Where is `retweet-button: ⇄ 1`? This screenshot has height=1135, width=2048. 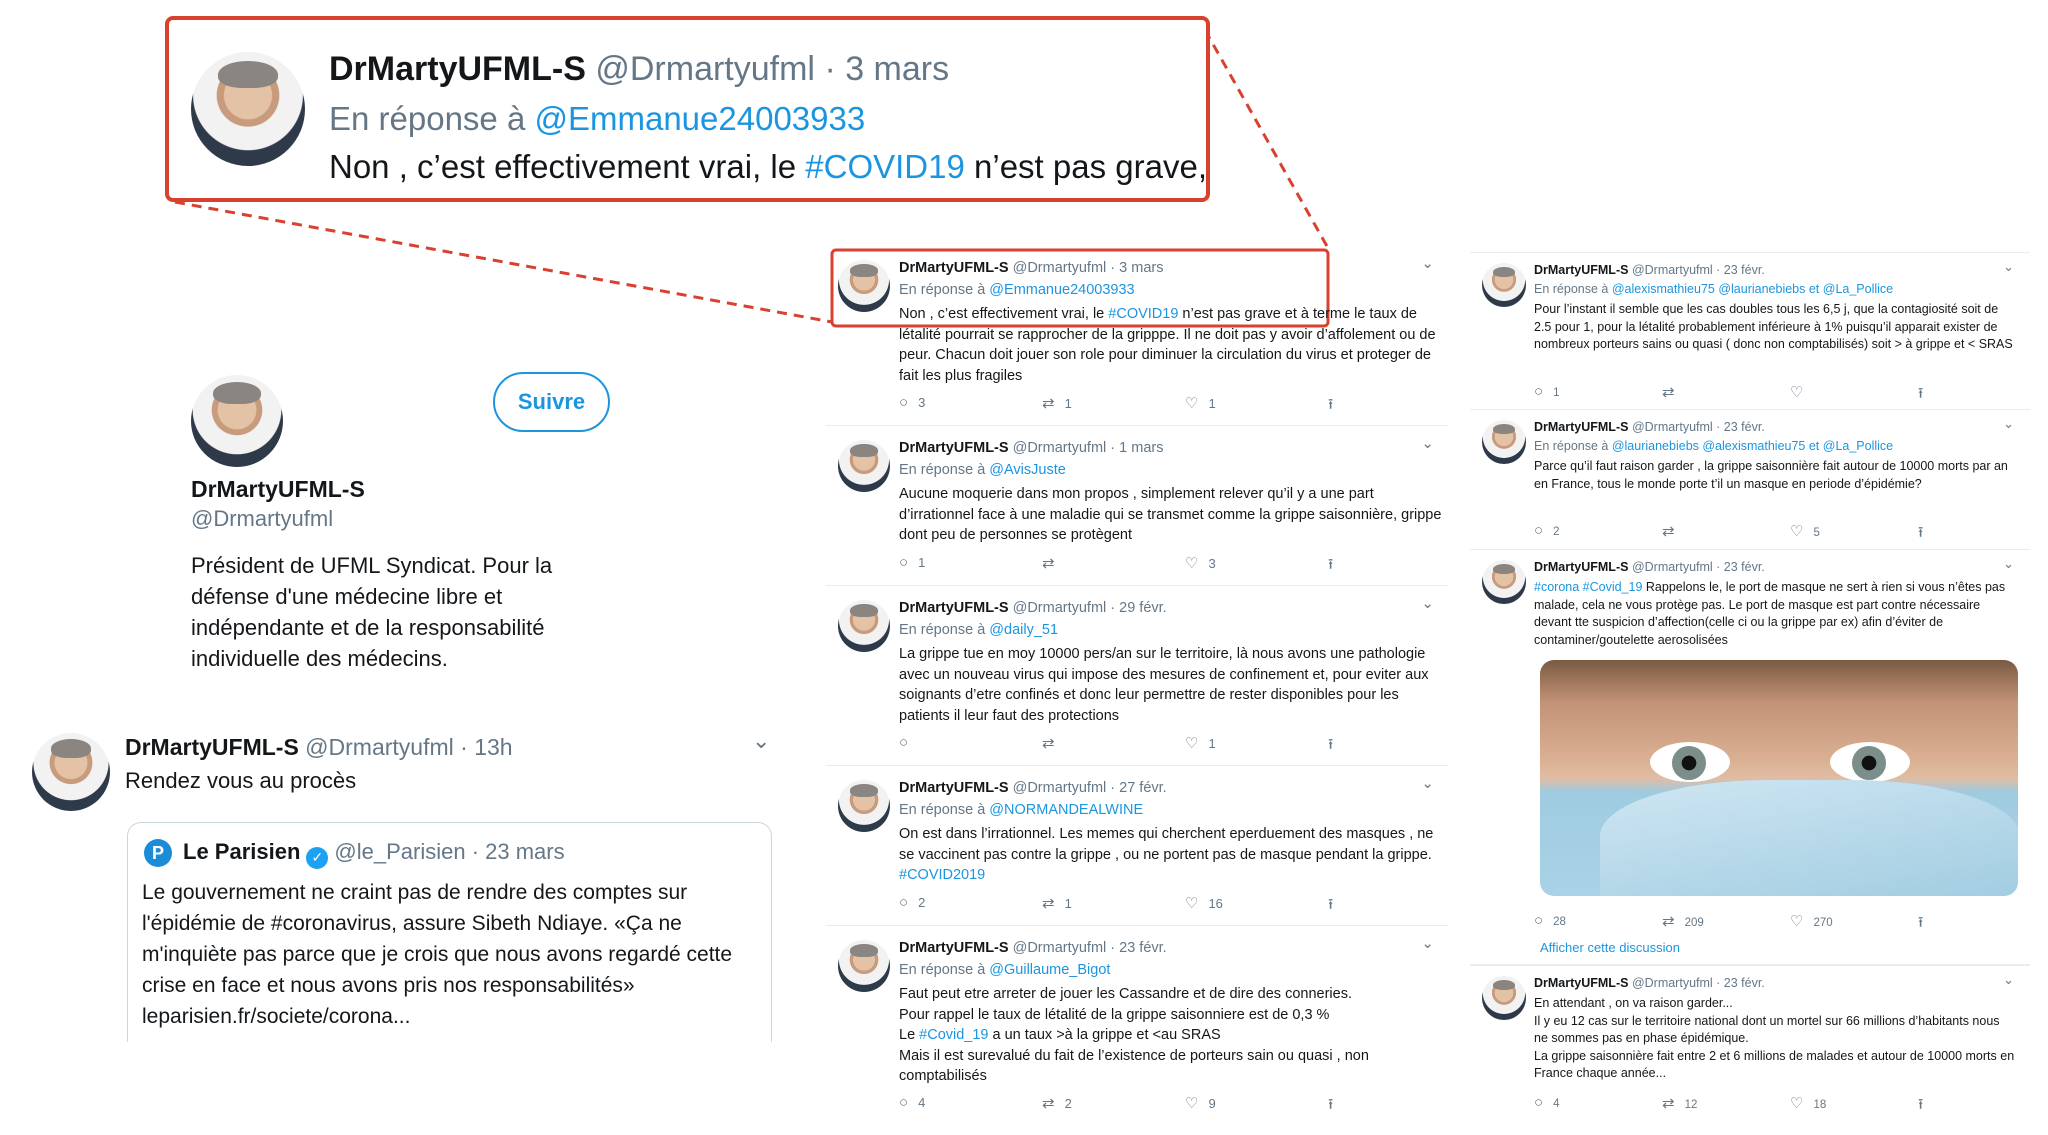
retweet-button: ⇄ 1 is located at coordinates (1113, 906).